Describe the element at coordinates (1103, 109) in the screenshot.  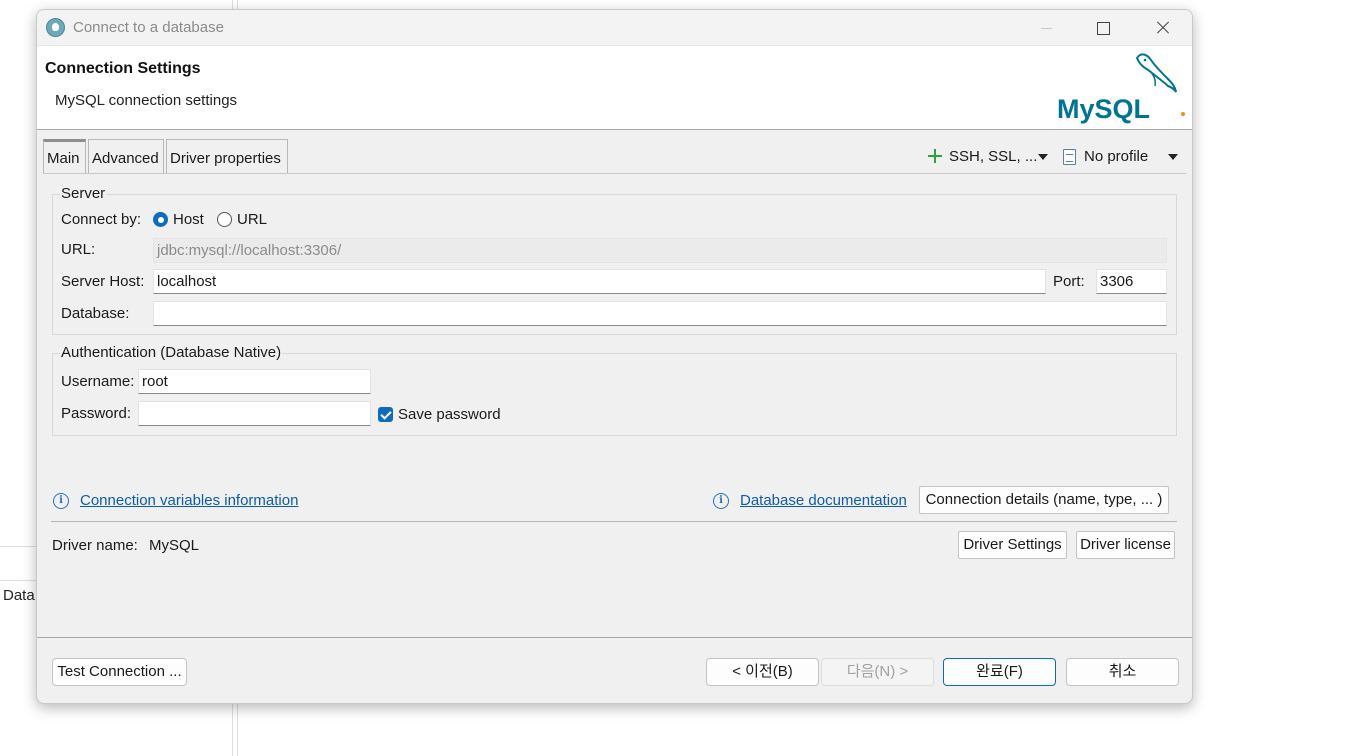
I see `mysql-logo-text: MySQL` at that location.